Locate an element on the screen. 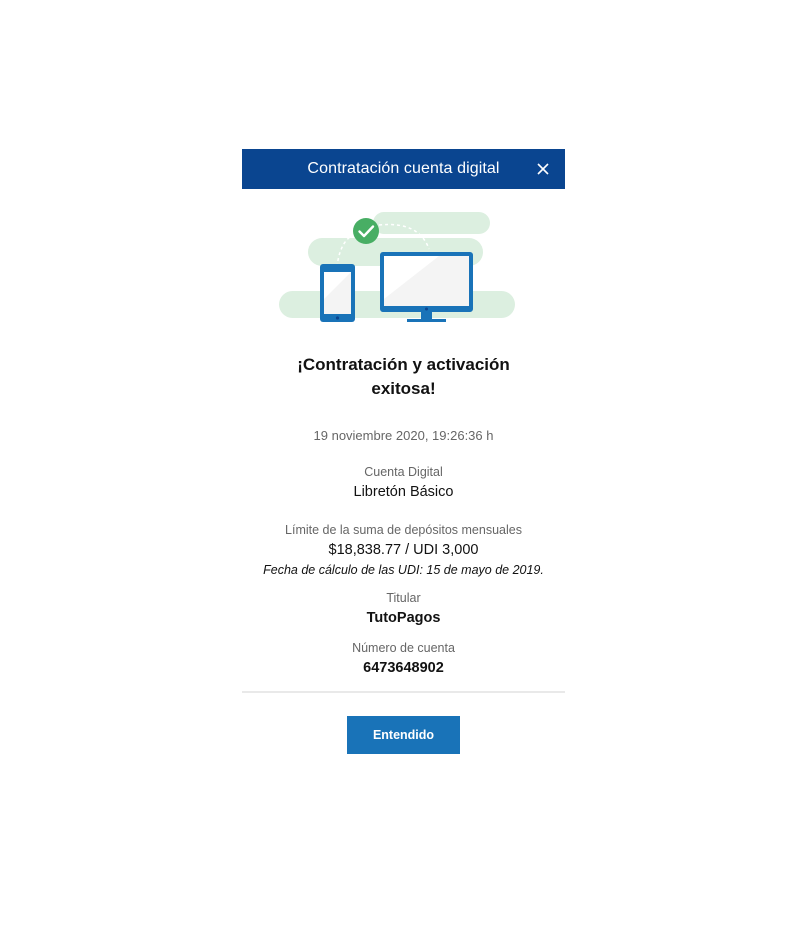  account-type-field: Cuenta Digital Libretón Básico is located at coordinates (403, 483).